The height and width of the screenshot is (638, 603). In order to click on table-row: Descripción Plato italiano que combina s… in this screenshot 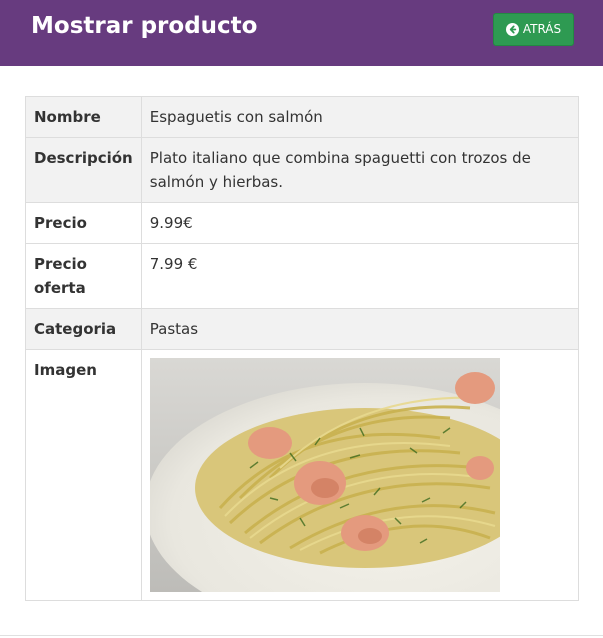, I will do `click(302, 170)`.